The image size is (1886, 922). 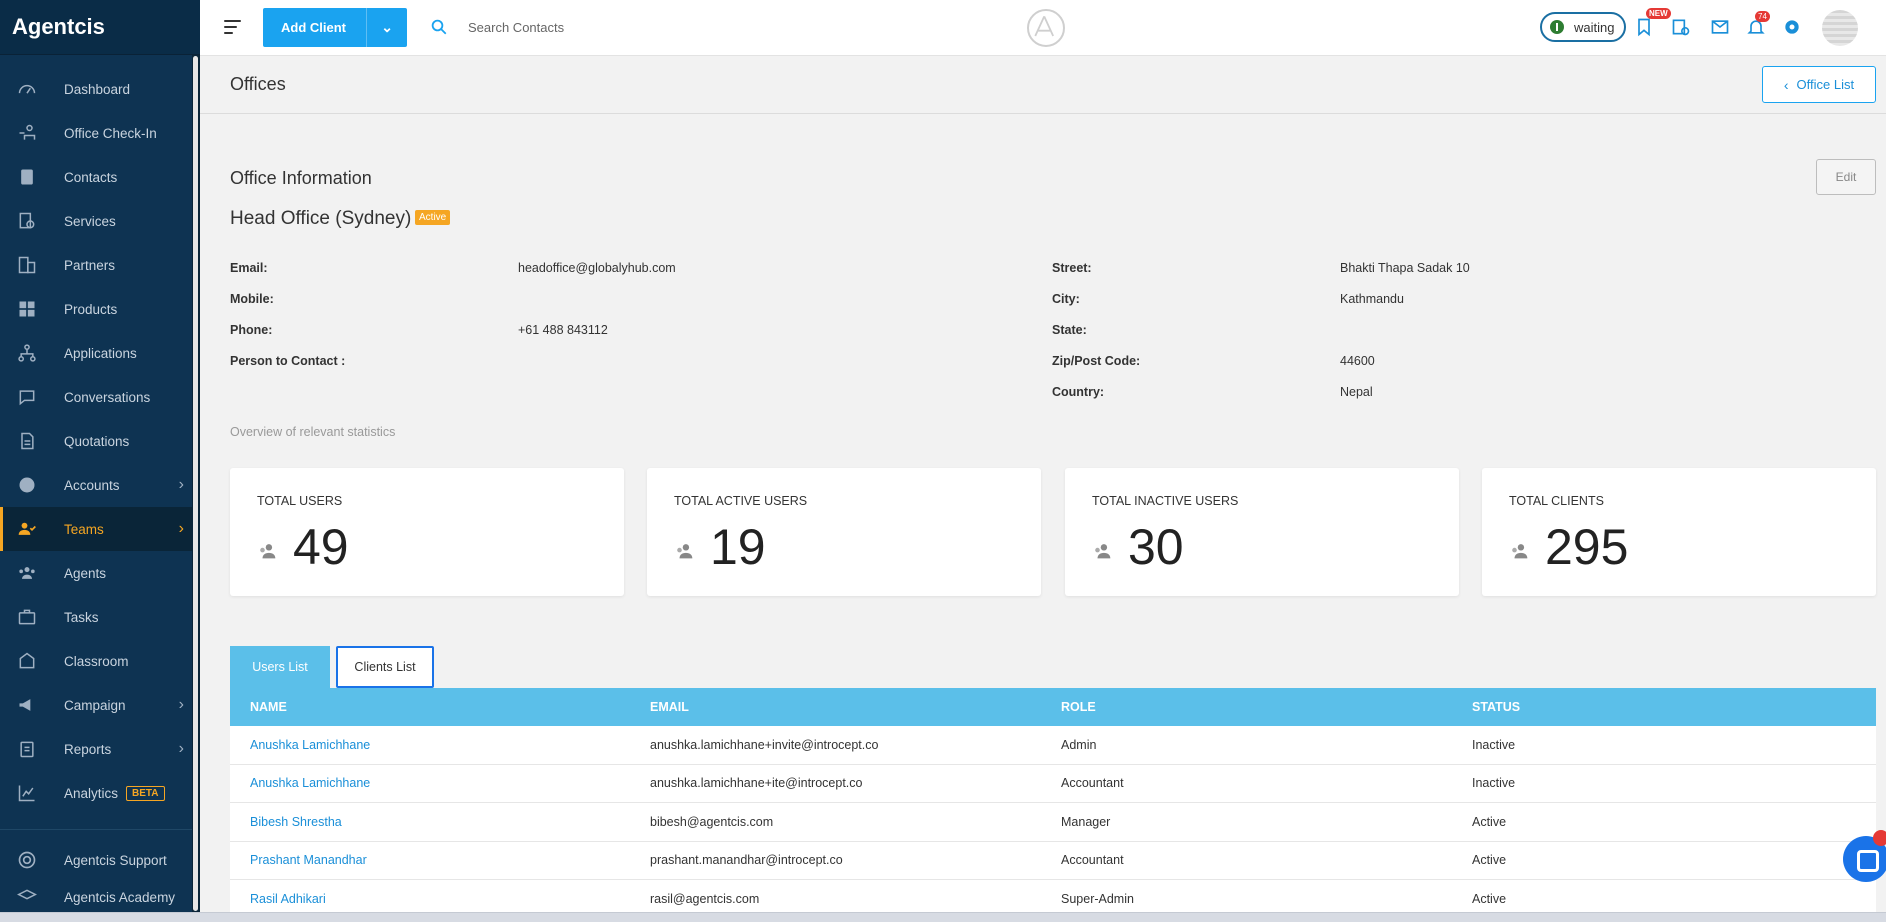 What do you see at coordinates (100, 897) in the screenshot?
I see `sidebar-item-agentcis-academy: Agentcis Academy` at bounding box center [100, 897].